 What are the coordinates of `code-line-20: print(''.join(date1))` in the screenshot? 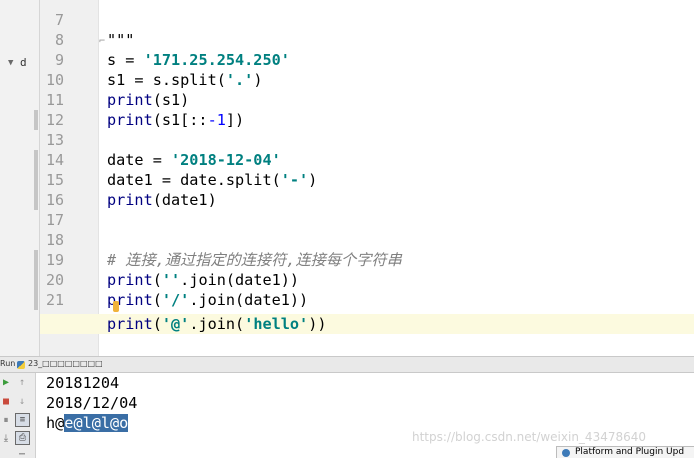 It's located at (203, 280).